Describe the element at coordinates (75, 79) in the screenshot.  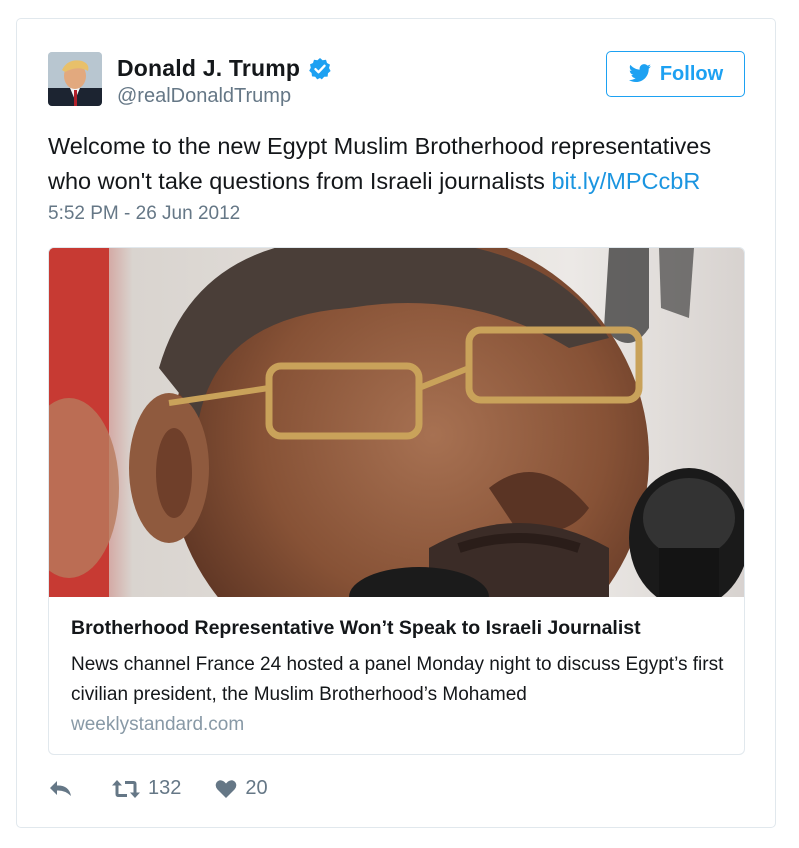
I see `avatar` at that location.